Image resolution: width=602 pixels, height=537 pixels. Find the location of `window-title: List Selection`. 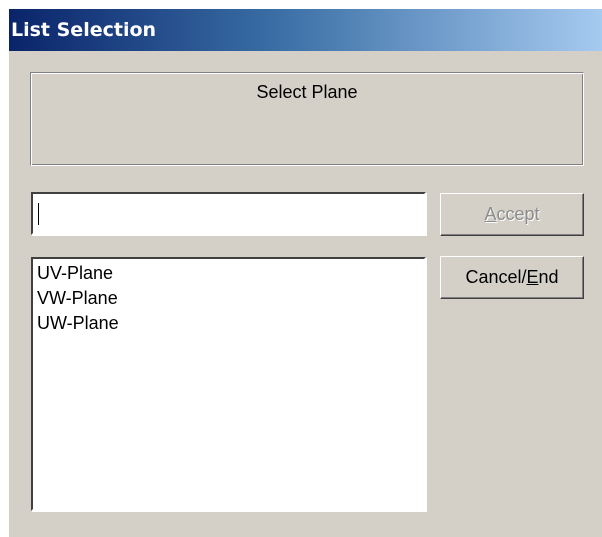

window-title: List Selection is located at coordinates (305, 30).